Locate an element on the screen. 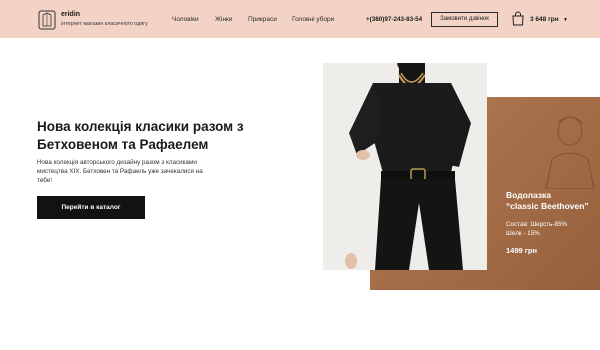 This screenshot has height=350, width=600. logo-icon is located at coordinates (47, 20).